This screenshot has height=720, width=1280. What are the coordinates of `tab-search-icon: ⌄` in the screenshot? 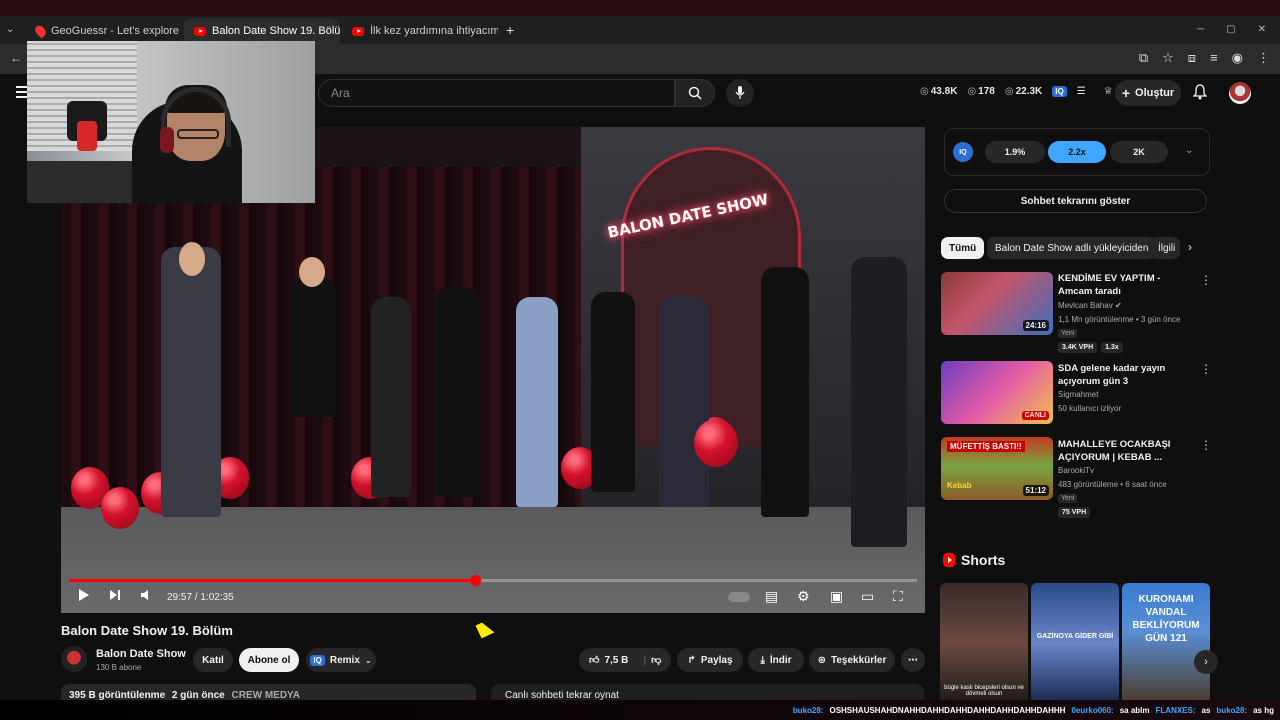 It's located at (10, 29).